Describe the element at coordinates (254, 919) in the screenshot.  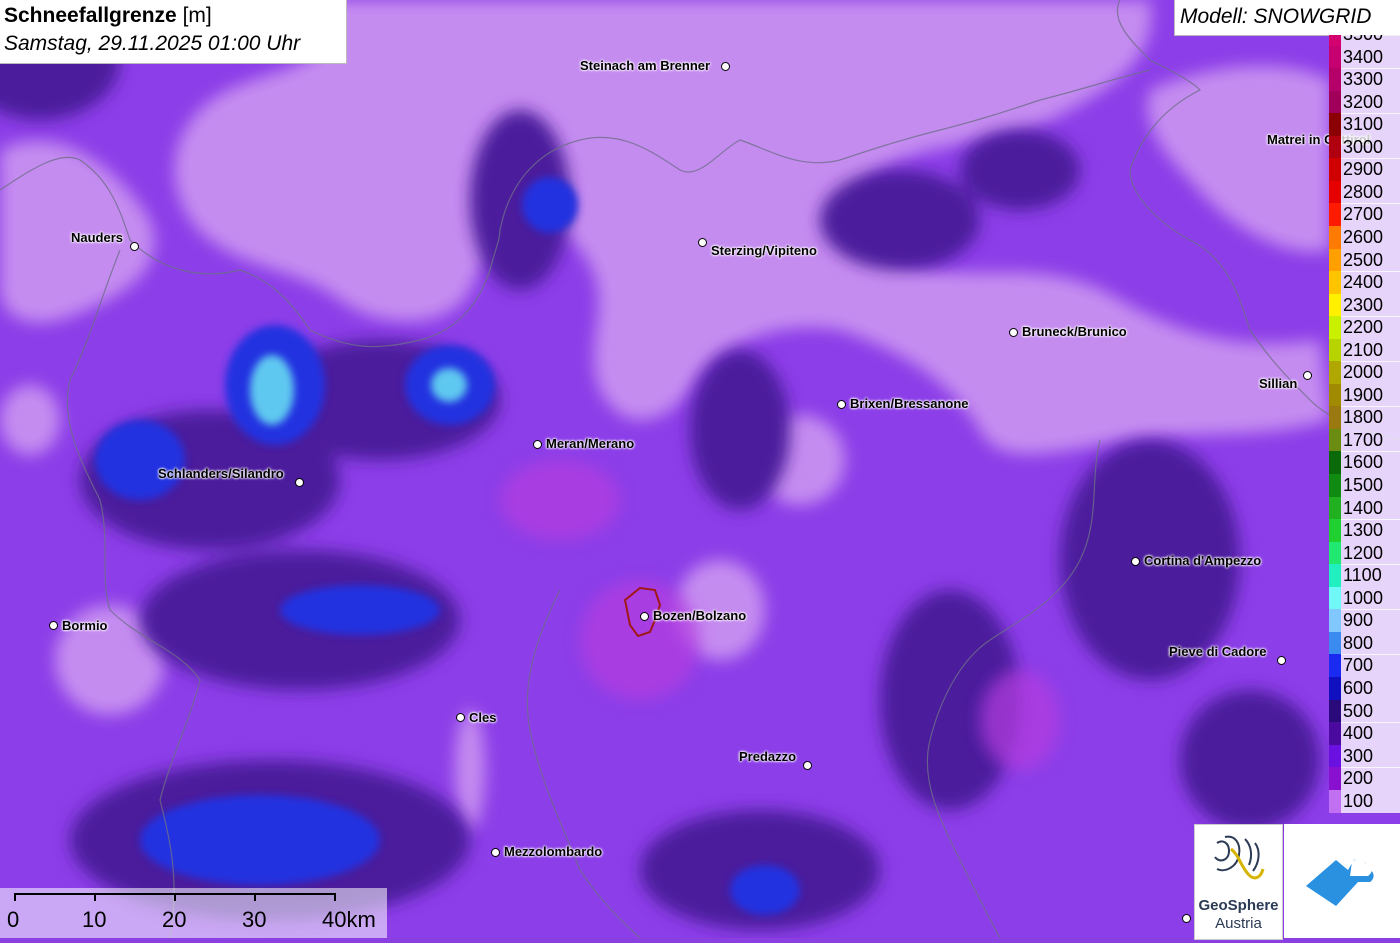
I see `scale-label: 30` at that location.